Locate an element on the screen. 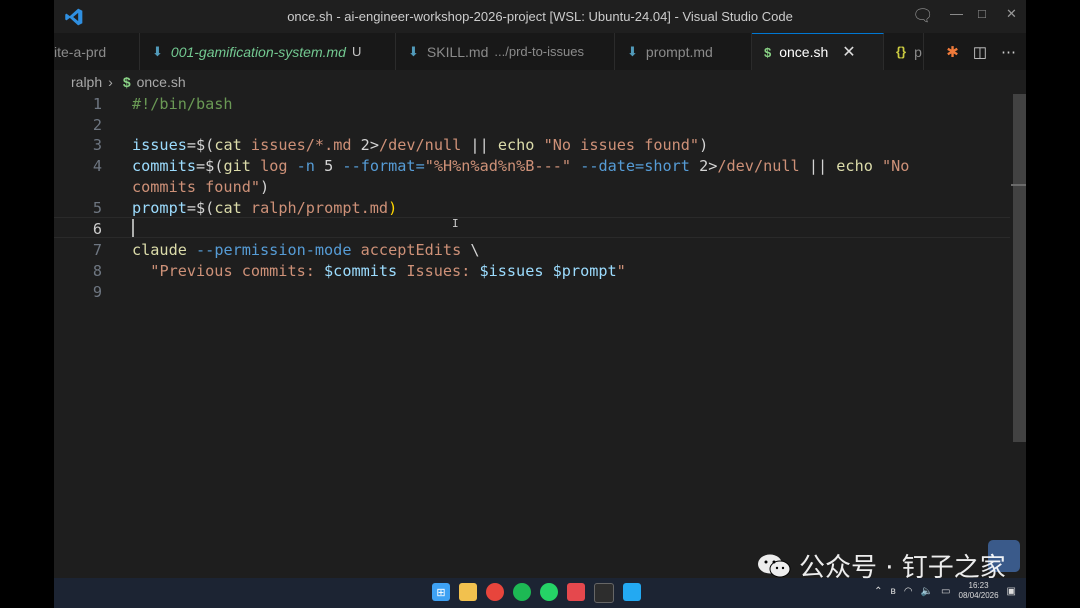 The image size is (1080, 608). tab-skill: ⬇ SKILL.md .../prd-to-issues is located at coordinates (505, 51).